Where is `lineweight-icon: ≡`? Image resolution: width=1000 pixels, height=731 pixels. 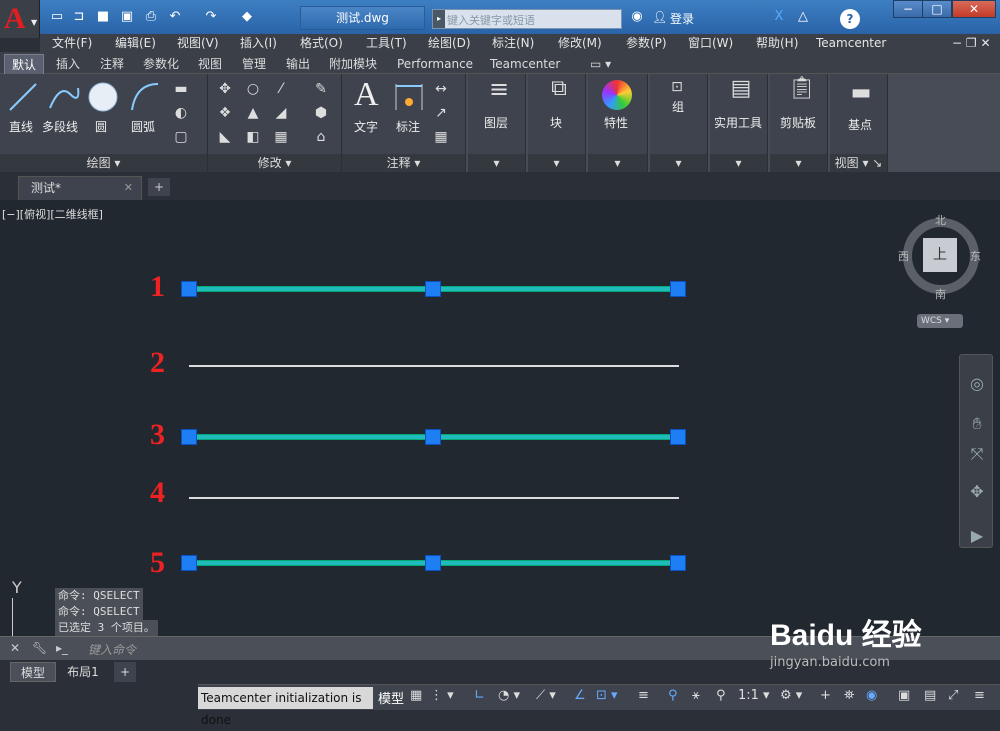
lineweight-icon: ≡ is located at coordinates (643, 695).